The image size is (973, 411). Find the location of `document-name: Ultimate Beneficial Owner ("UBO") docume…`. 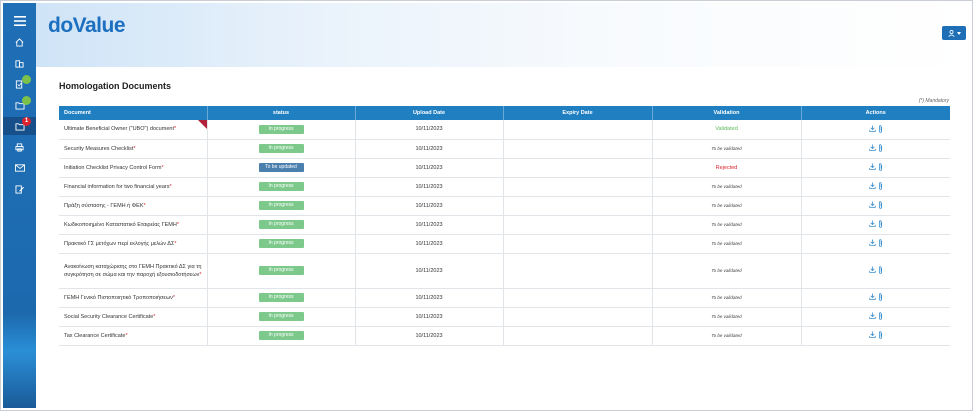

document-name: Ultimate Beneficial Owner ("UBO") docume… is located at coordinates (119, 129).